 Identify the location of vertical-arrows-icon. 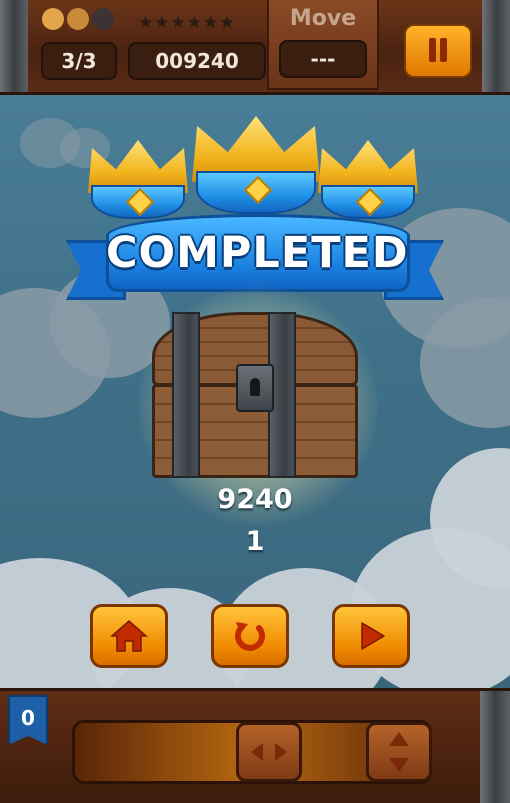
(399, 752).